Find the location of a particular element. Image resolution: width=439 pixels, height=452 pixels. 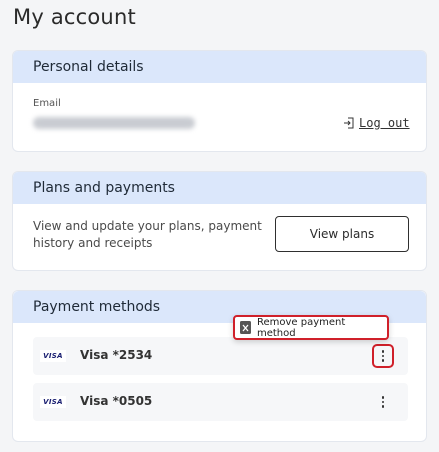

payment-method-row: VISA Visa *0505 is located at coordinates (220, 402).